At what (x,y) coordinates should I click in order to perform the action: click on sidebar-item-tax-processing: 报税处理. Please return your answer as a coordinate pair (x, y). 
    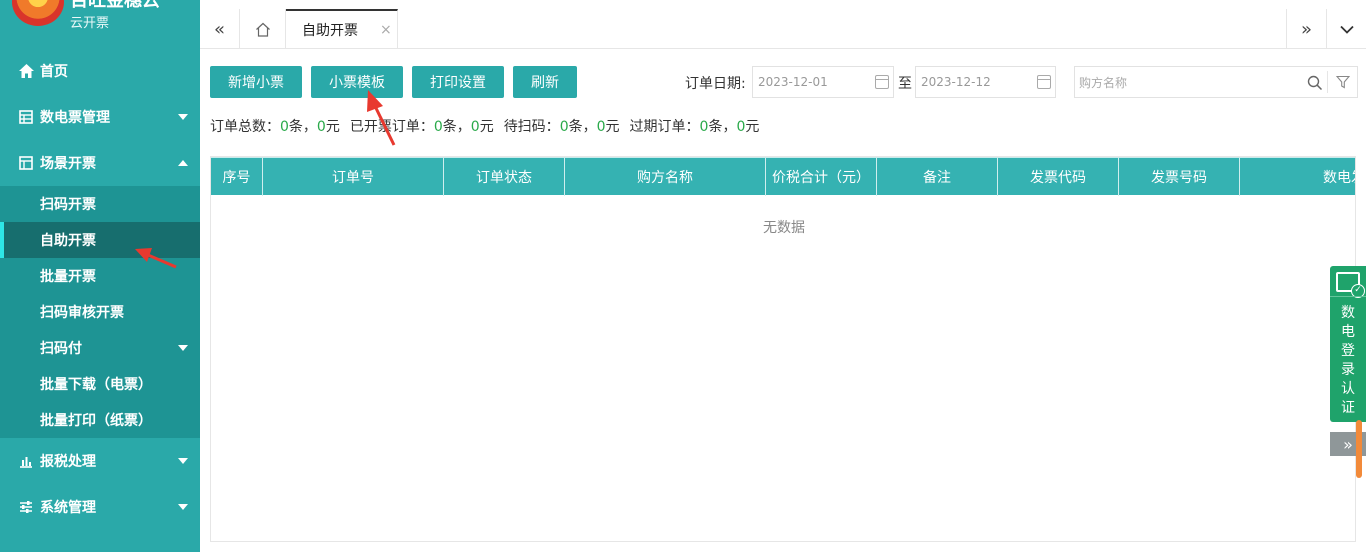
    Looking at the image, I should click on (100, 461).